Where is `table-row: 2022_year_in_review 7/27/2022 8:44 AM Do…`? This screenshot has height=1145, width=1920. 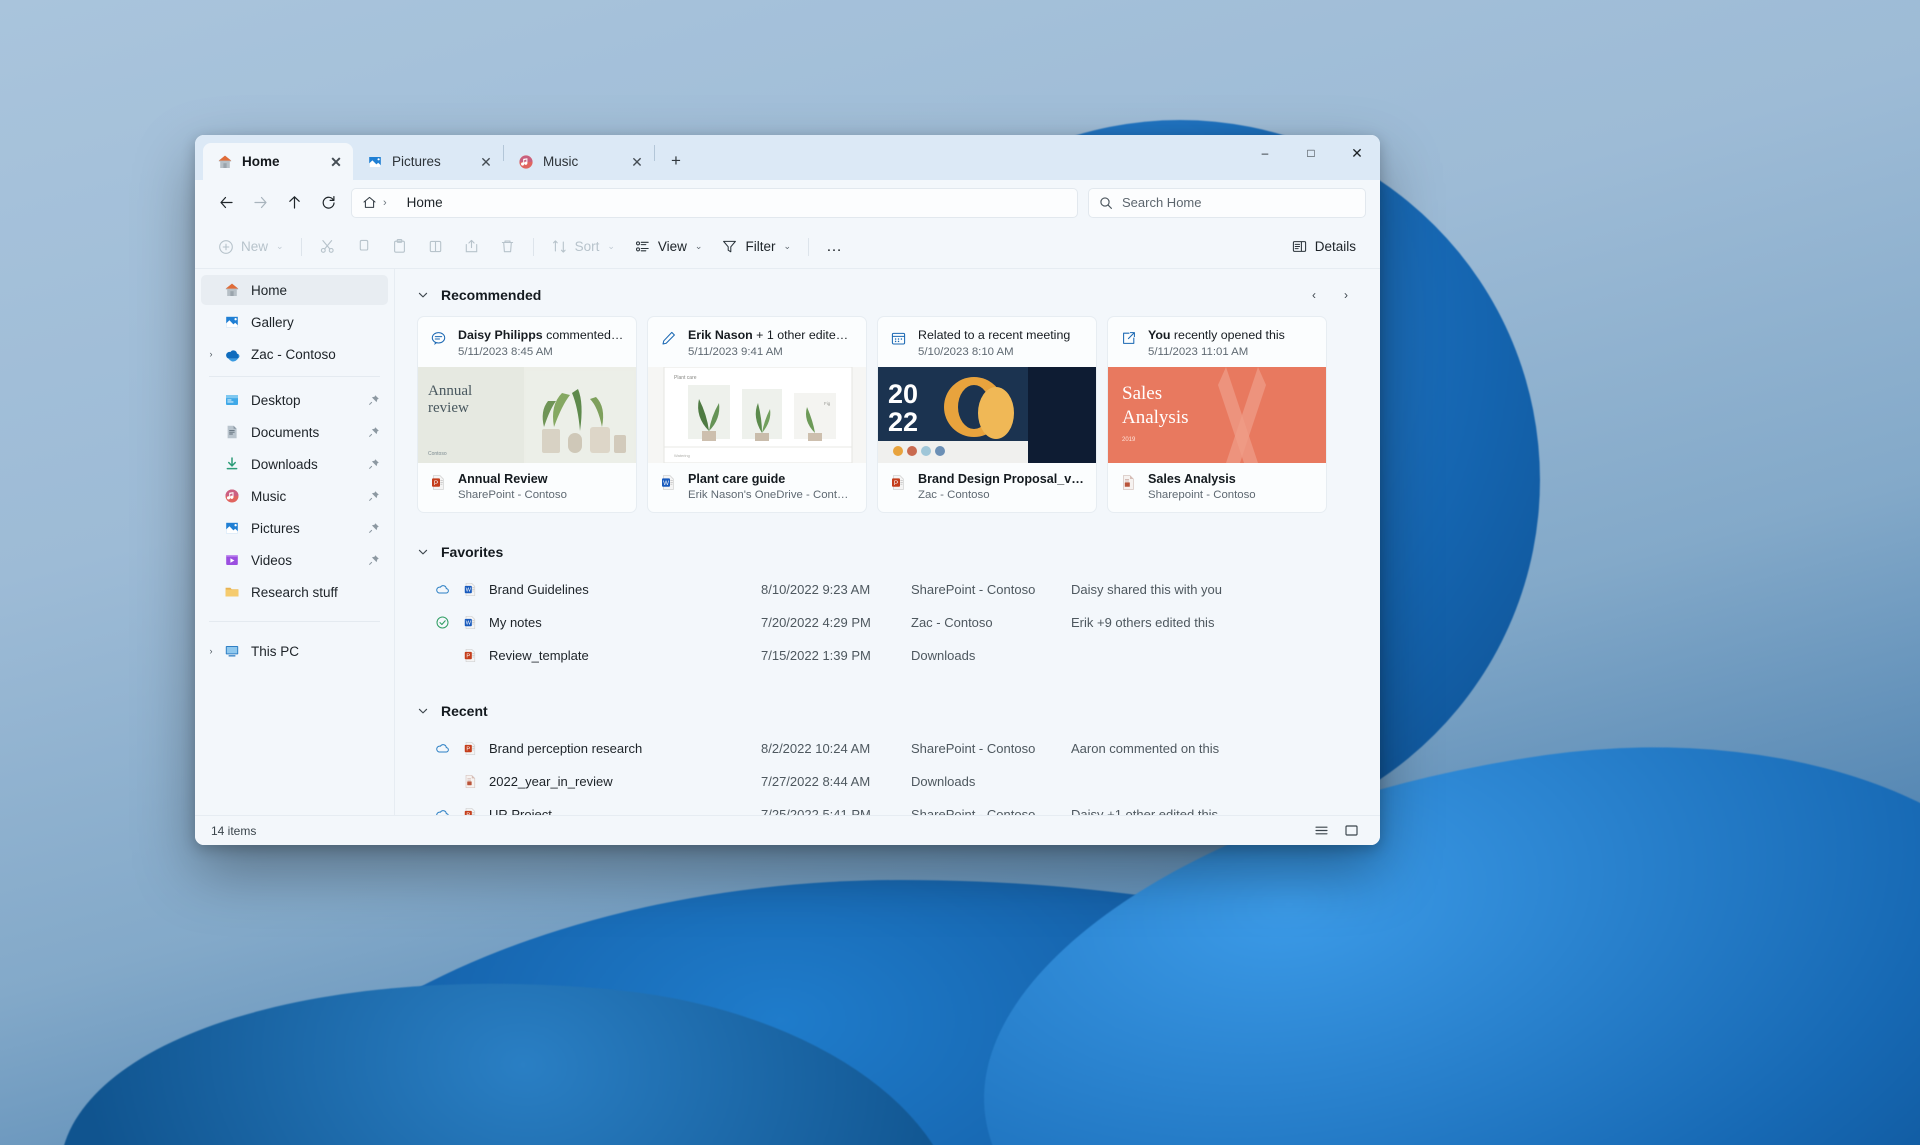 table-row: 2022_year_in_review 7/27/2022 8:44 AM Do… is located at coordinates (888, 781).